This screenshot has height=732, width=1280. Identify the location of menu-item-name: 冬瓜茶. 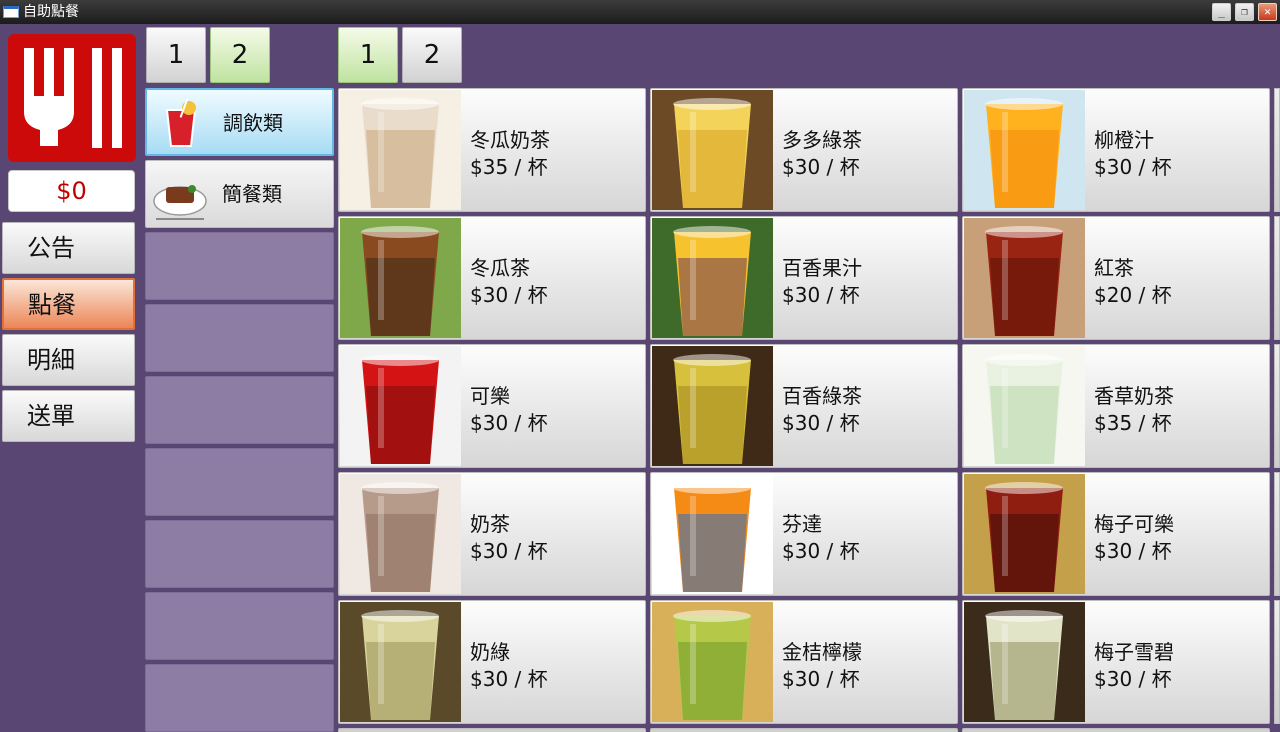
(500, 268).